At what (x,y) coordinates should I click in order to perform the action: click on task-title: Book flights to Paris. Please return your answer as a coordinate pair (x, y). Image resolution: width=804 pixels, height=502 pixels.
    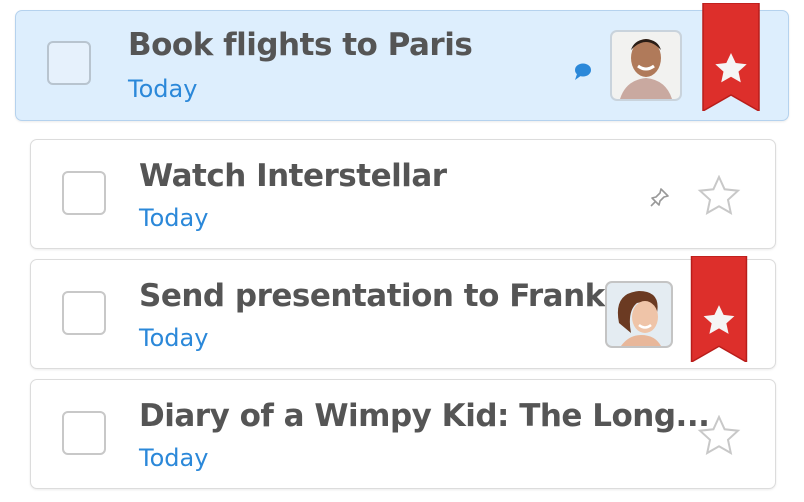
    Looking at the image, I should click on (300, 45).